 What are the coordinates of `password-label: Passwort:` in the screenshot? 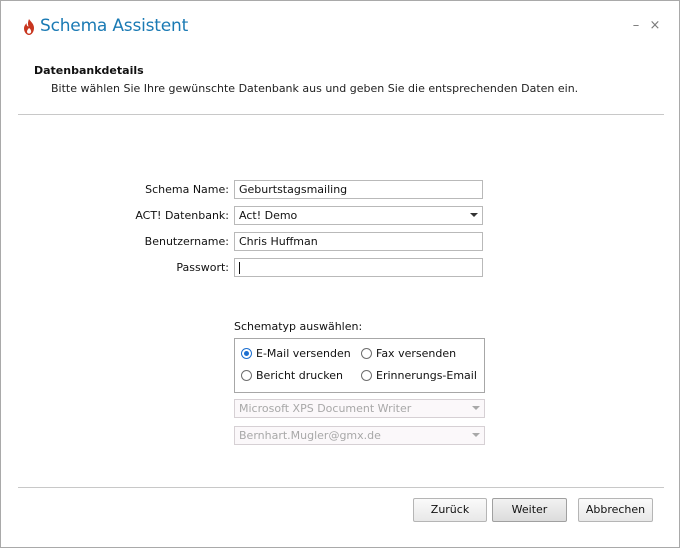 It's located at (202, 267).